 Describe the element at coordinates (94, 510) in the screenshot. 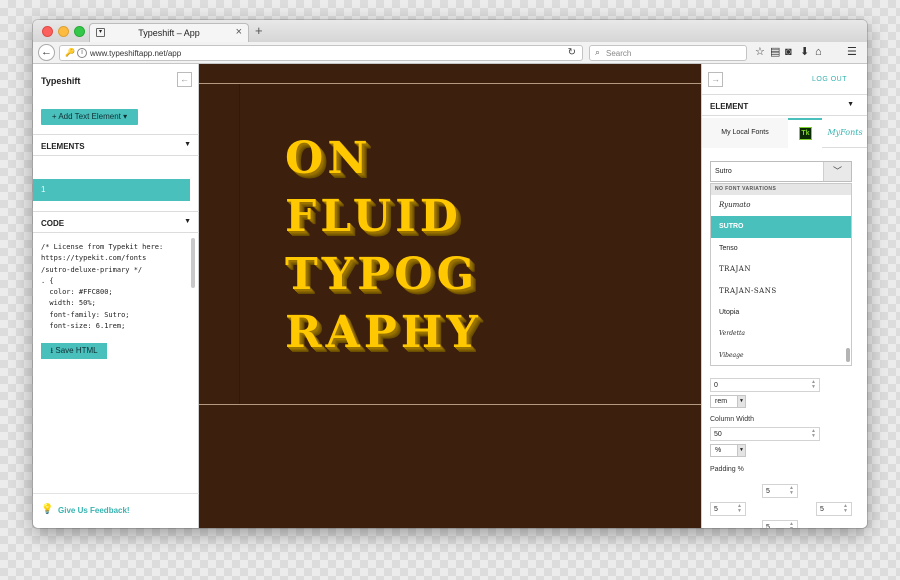

I see `feedback-label: Give Us Feedback!` at that location.